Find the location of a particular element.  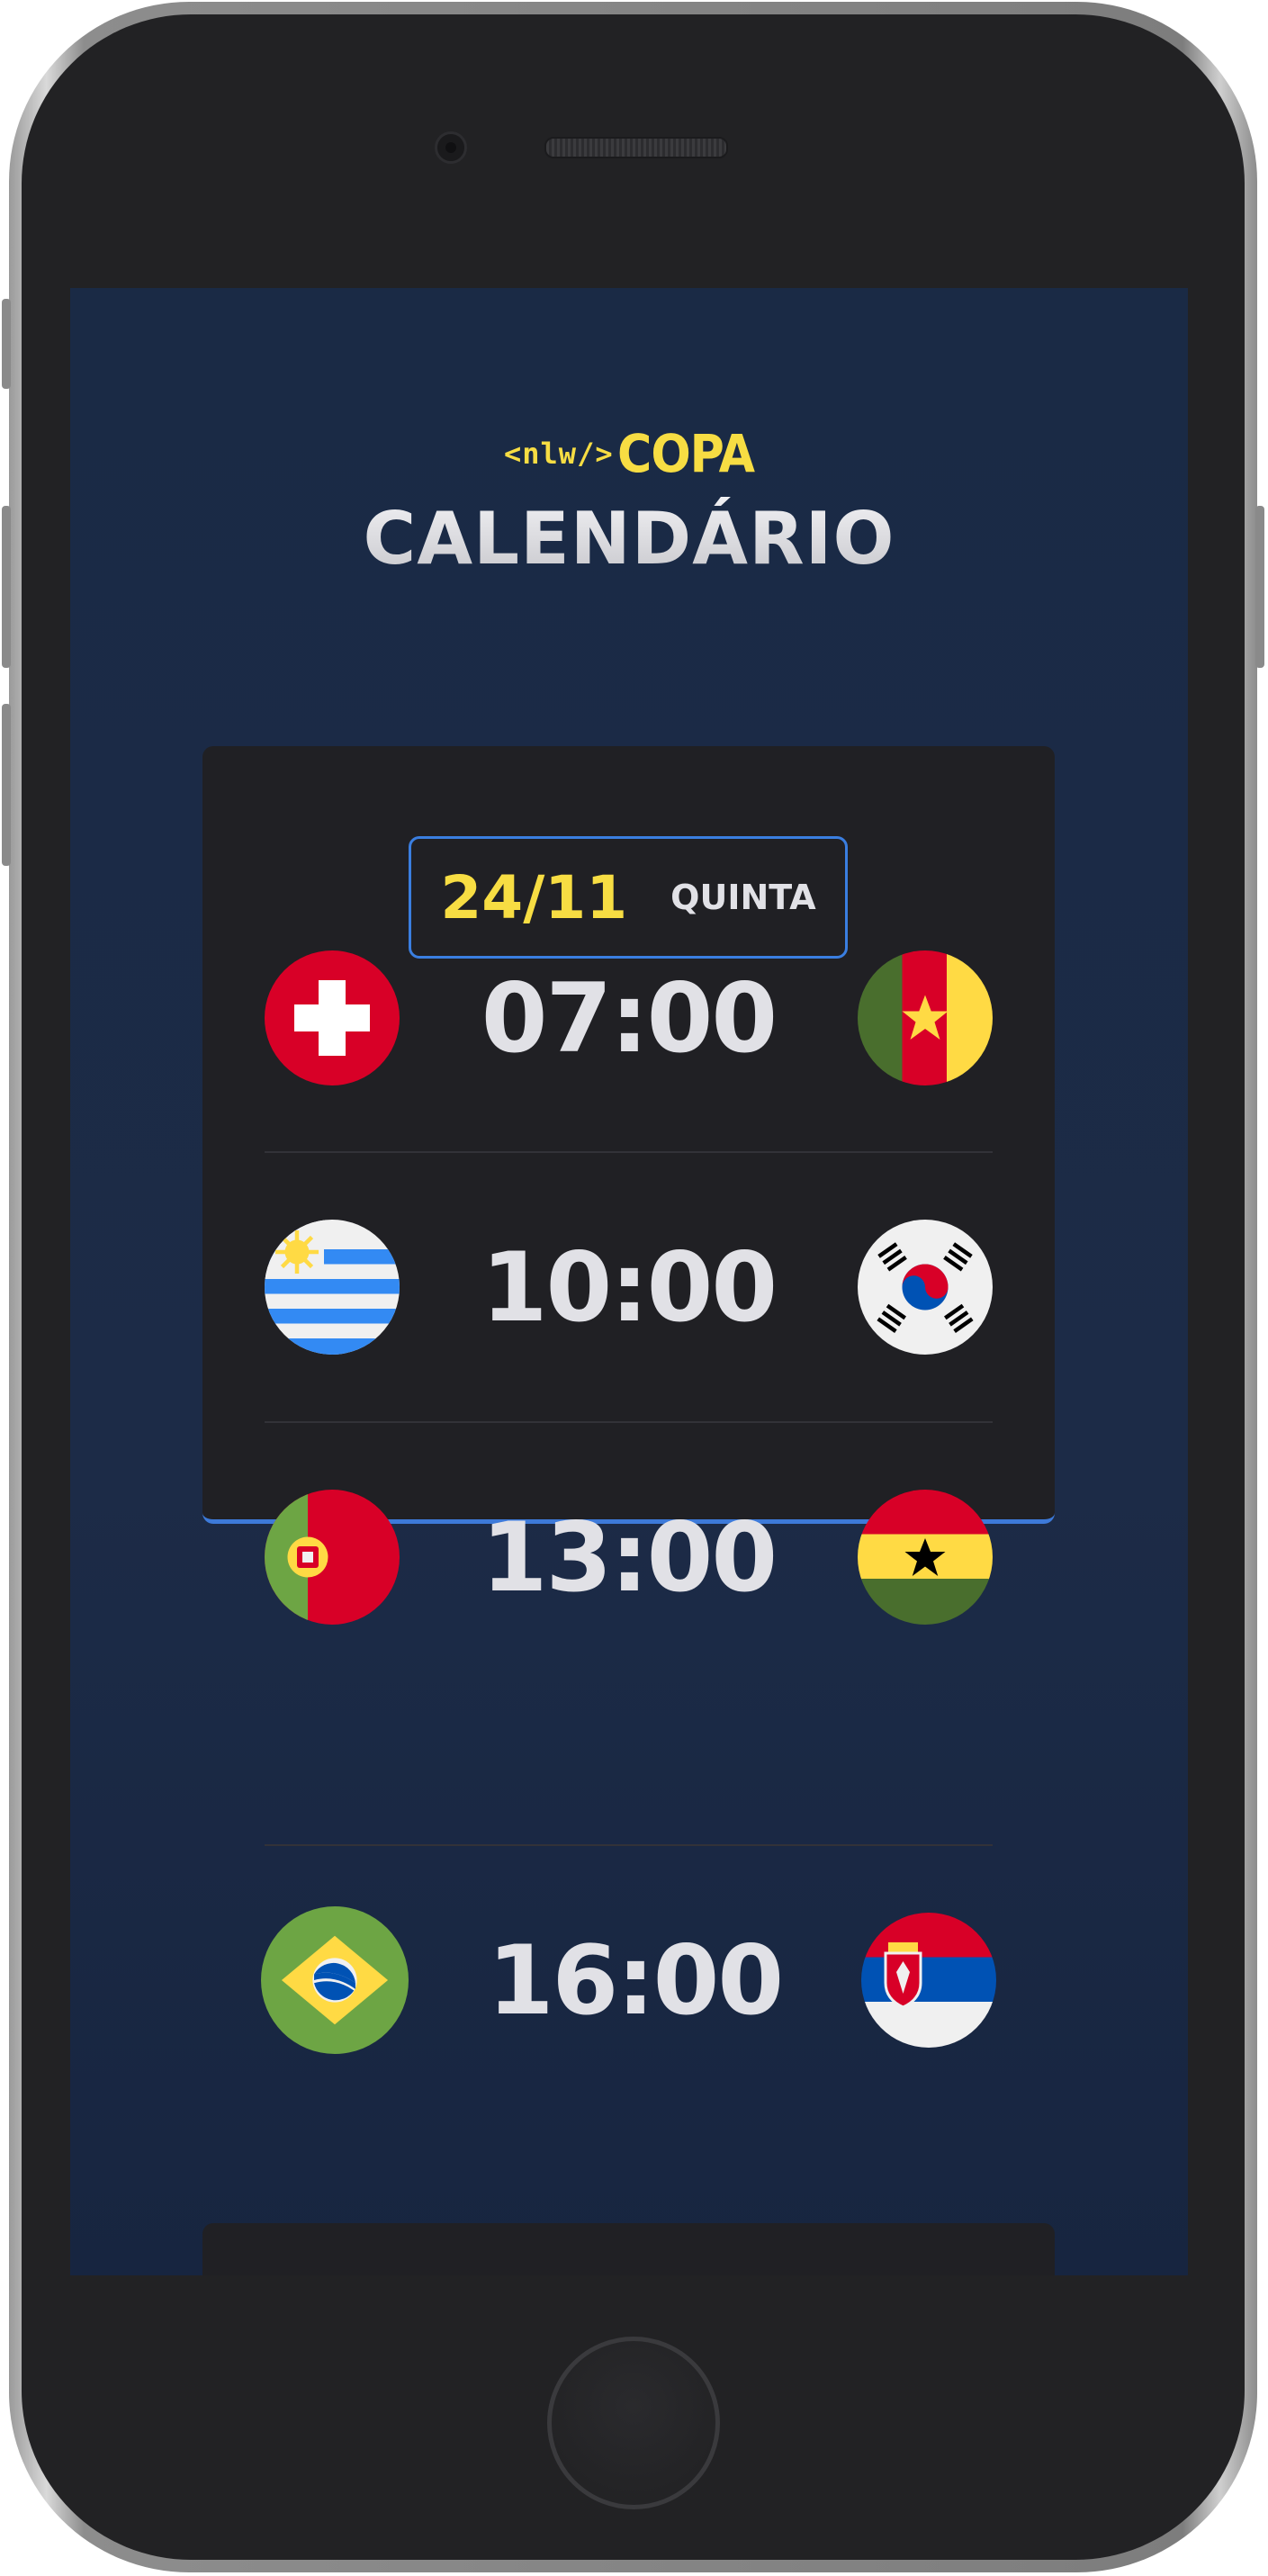

volume-up-button is located at coordinates (6, 587).